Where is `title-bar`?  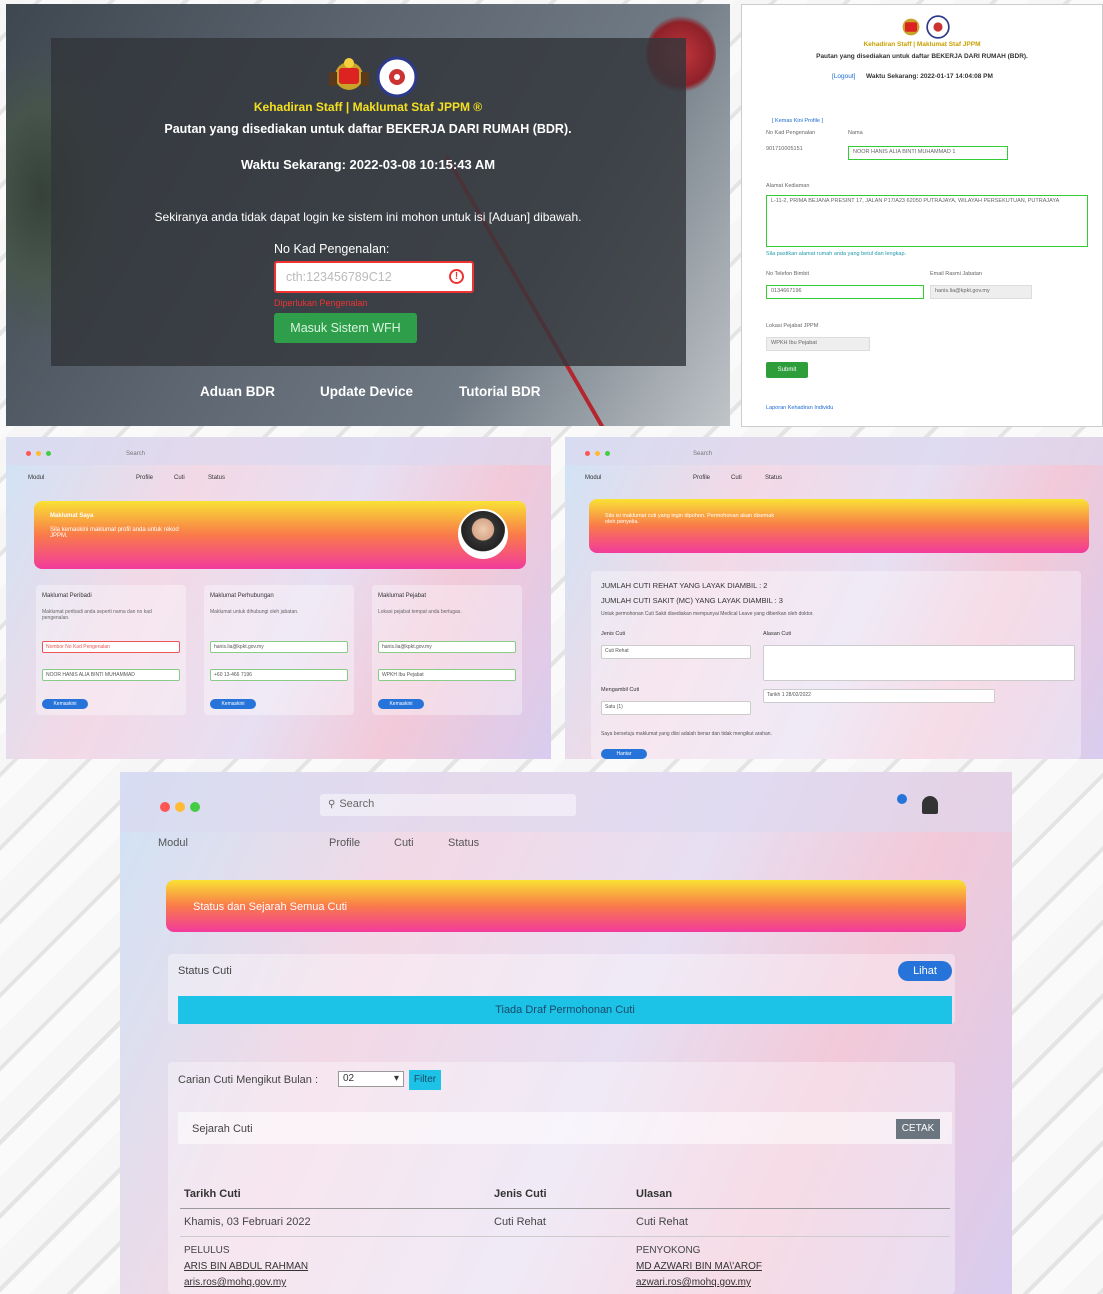 title-bar is located at coordinates (278, 451).